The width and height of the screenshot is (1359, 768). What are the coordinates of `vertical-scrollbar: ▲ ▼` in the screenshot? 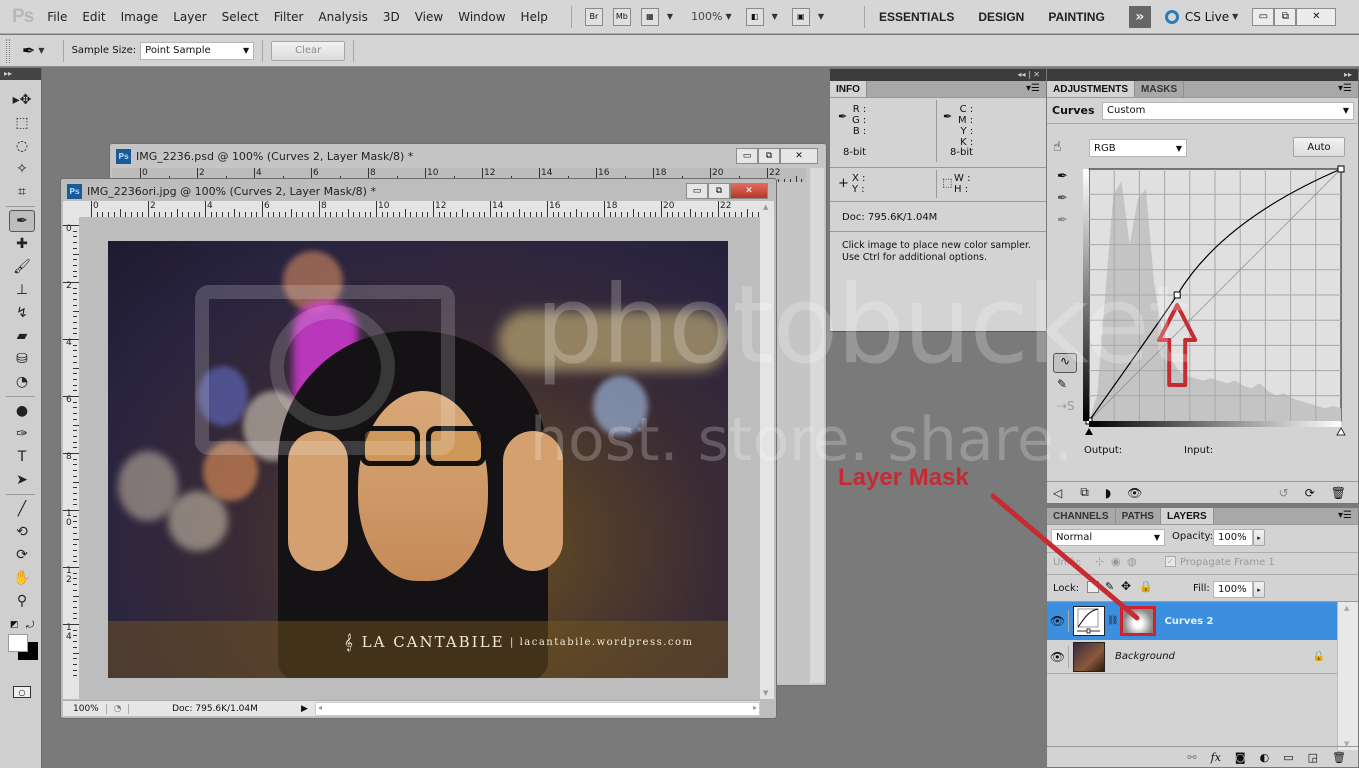 It's located at (767, 450).